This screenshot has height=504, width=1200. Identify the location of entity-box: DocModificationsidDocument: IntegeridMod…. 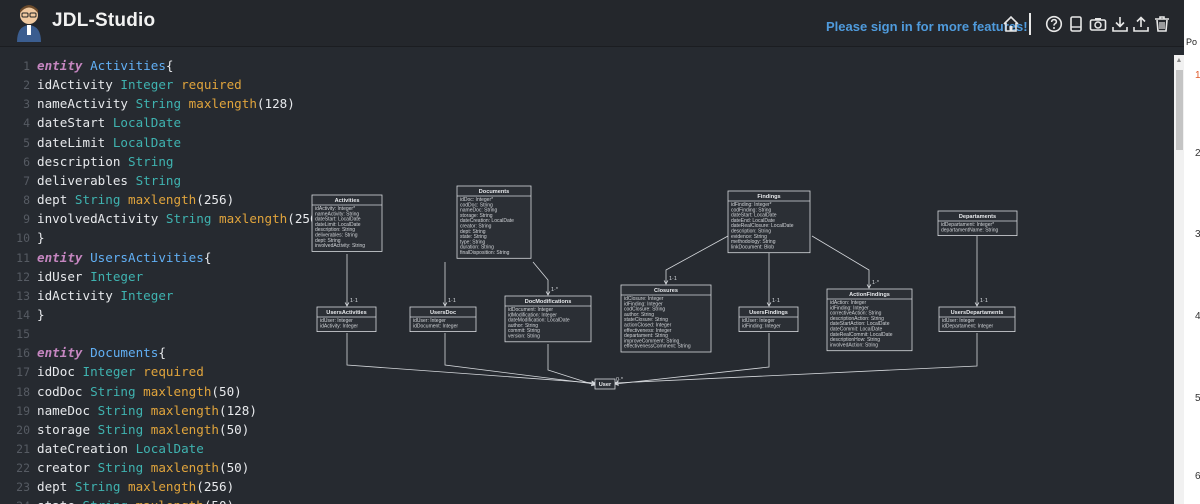
(548, 319).